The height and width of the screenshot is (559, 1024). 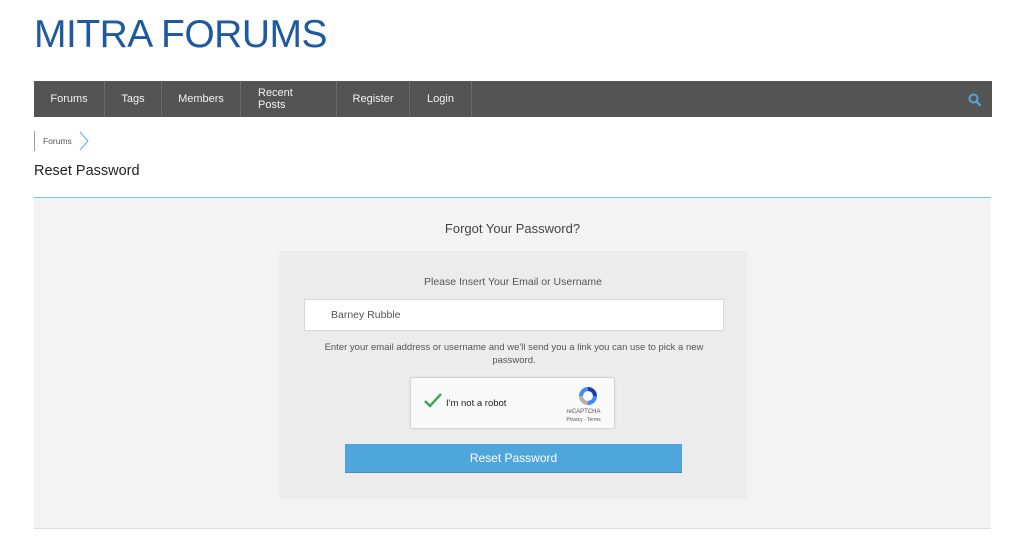 I want to click on recaptcha-privacy-terms: Privacy - Terms, so click(x=583, y=420).